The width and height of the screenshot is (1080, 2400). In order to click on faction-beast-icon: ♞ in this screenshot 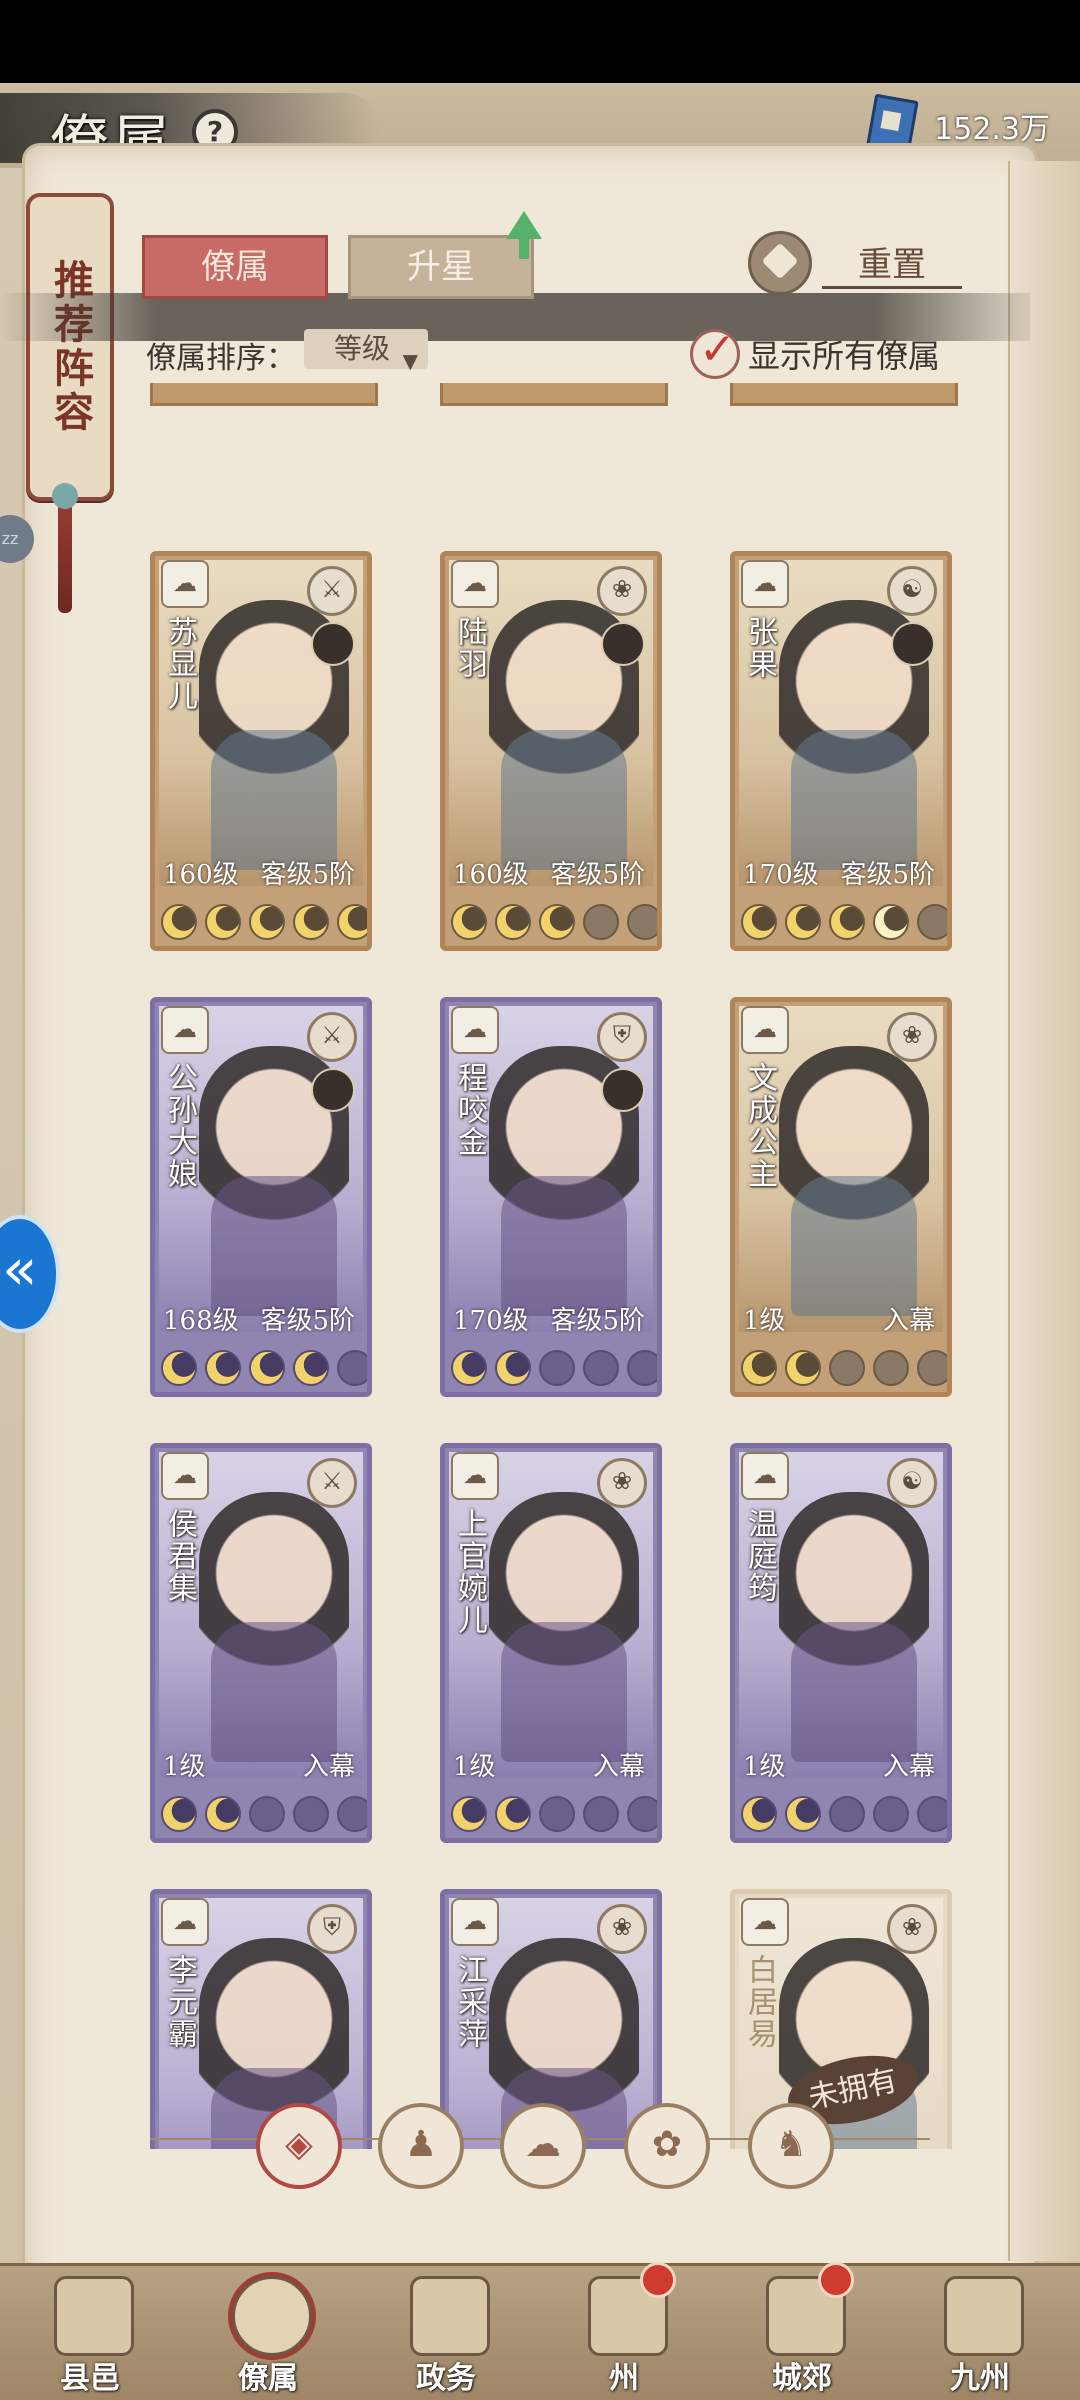, I will do `click(791, 2146)`.